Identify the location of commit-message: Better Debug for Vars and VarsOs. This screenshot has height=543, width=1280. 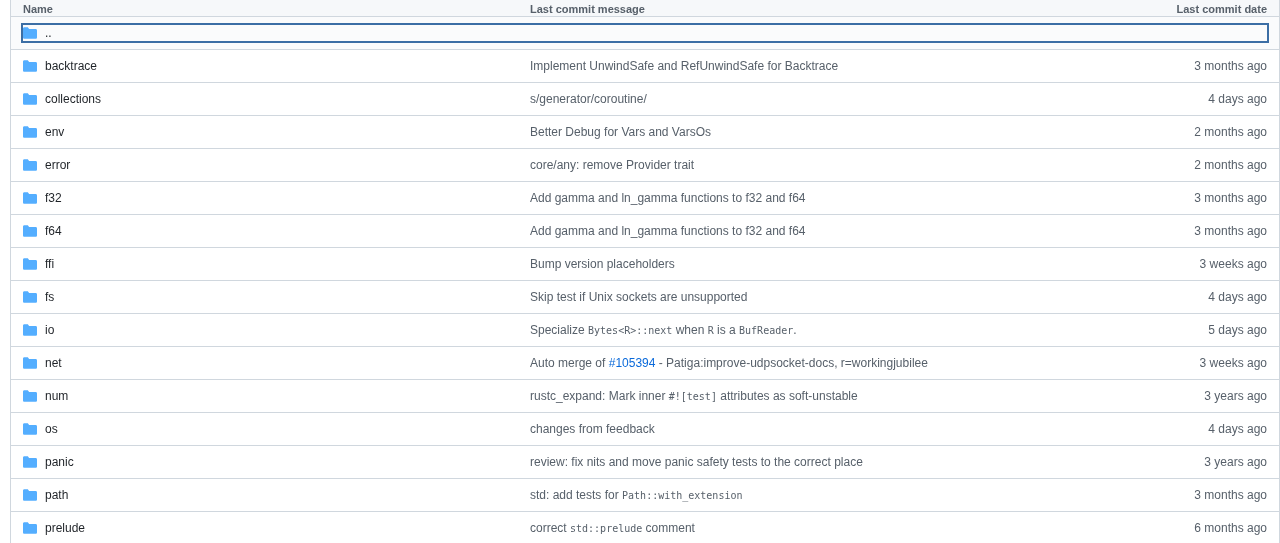
(621, 132).